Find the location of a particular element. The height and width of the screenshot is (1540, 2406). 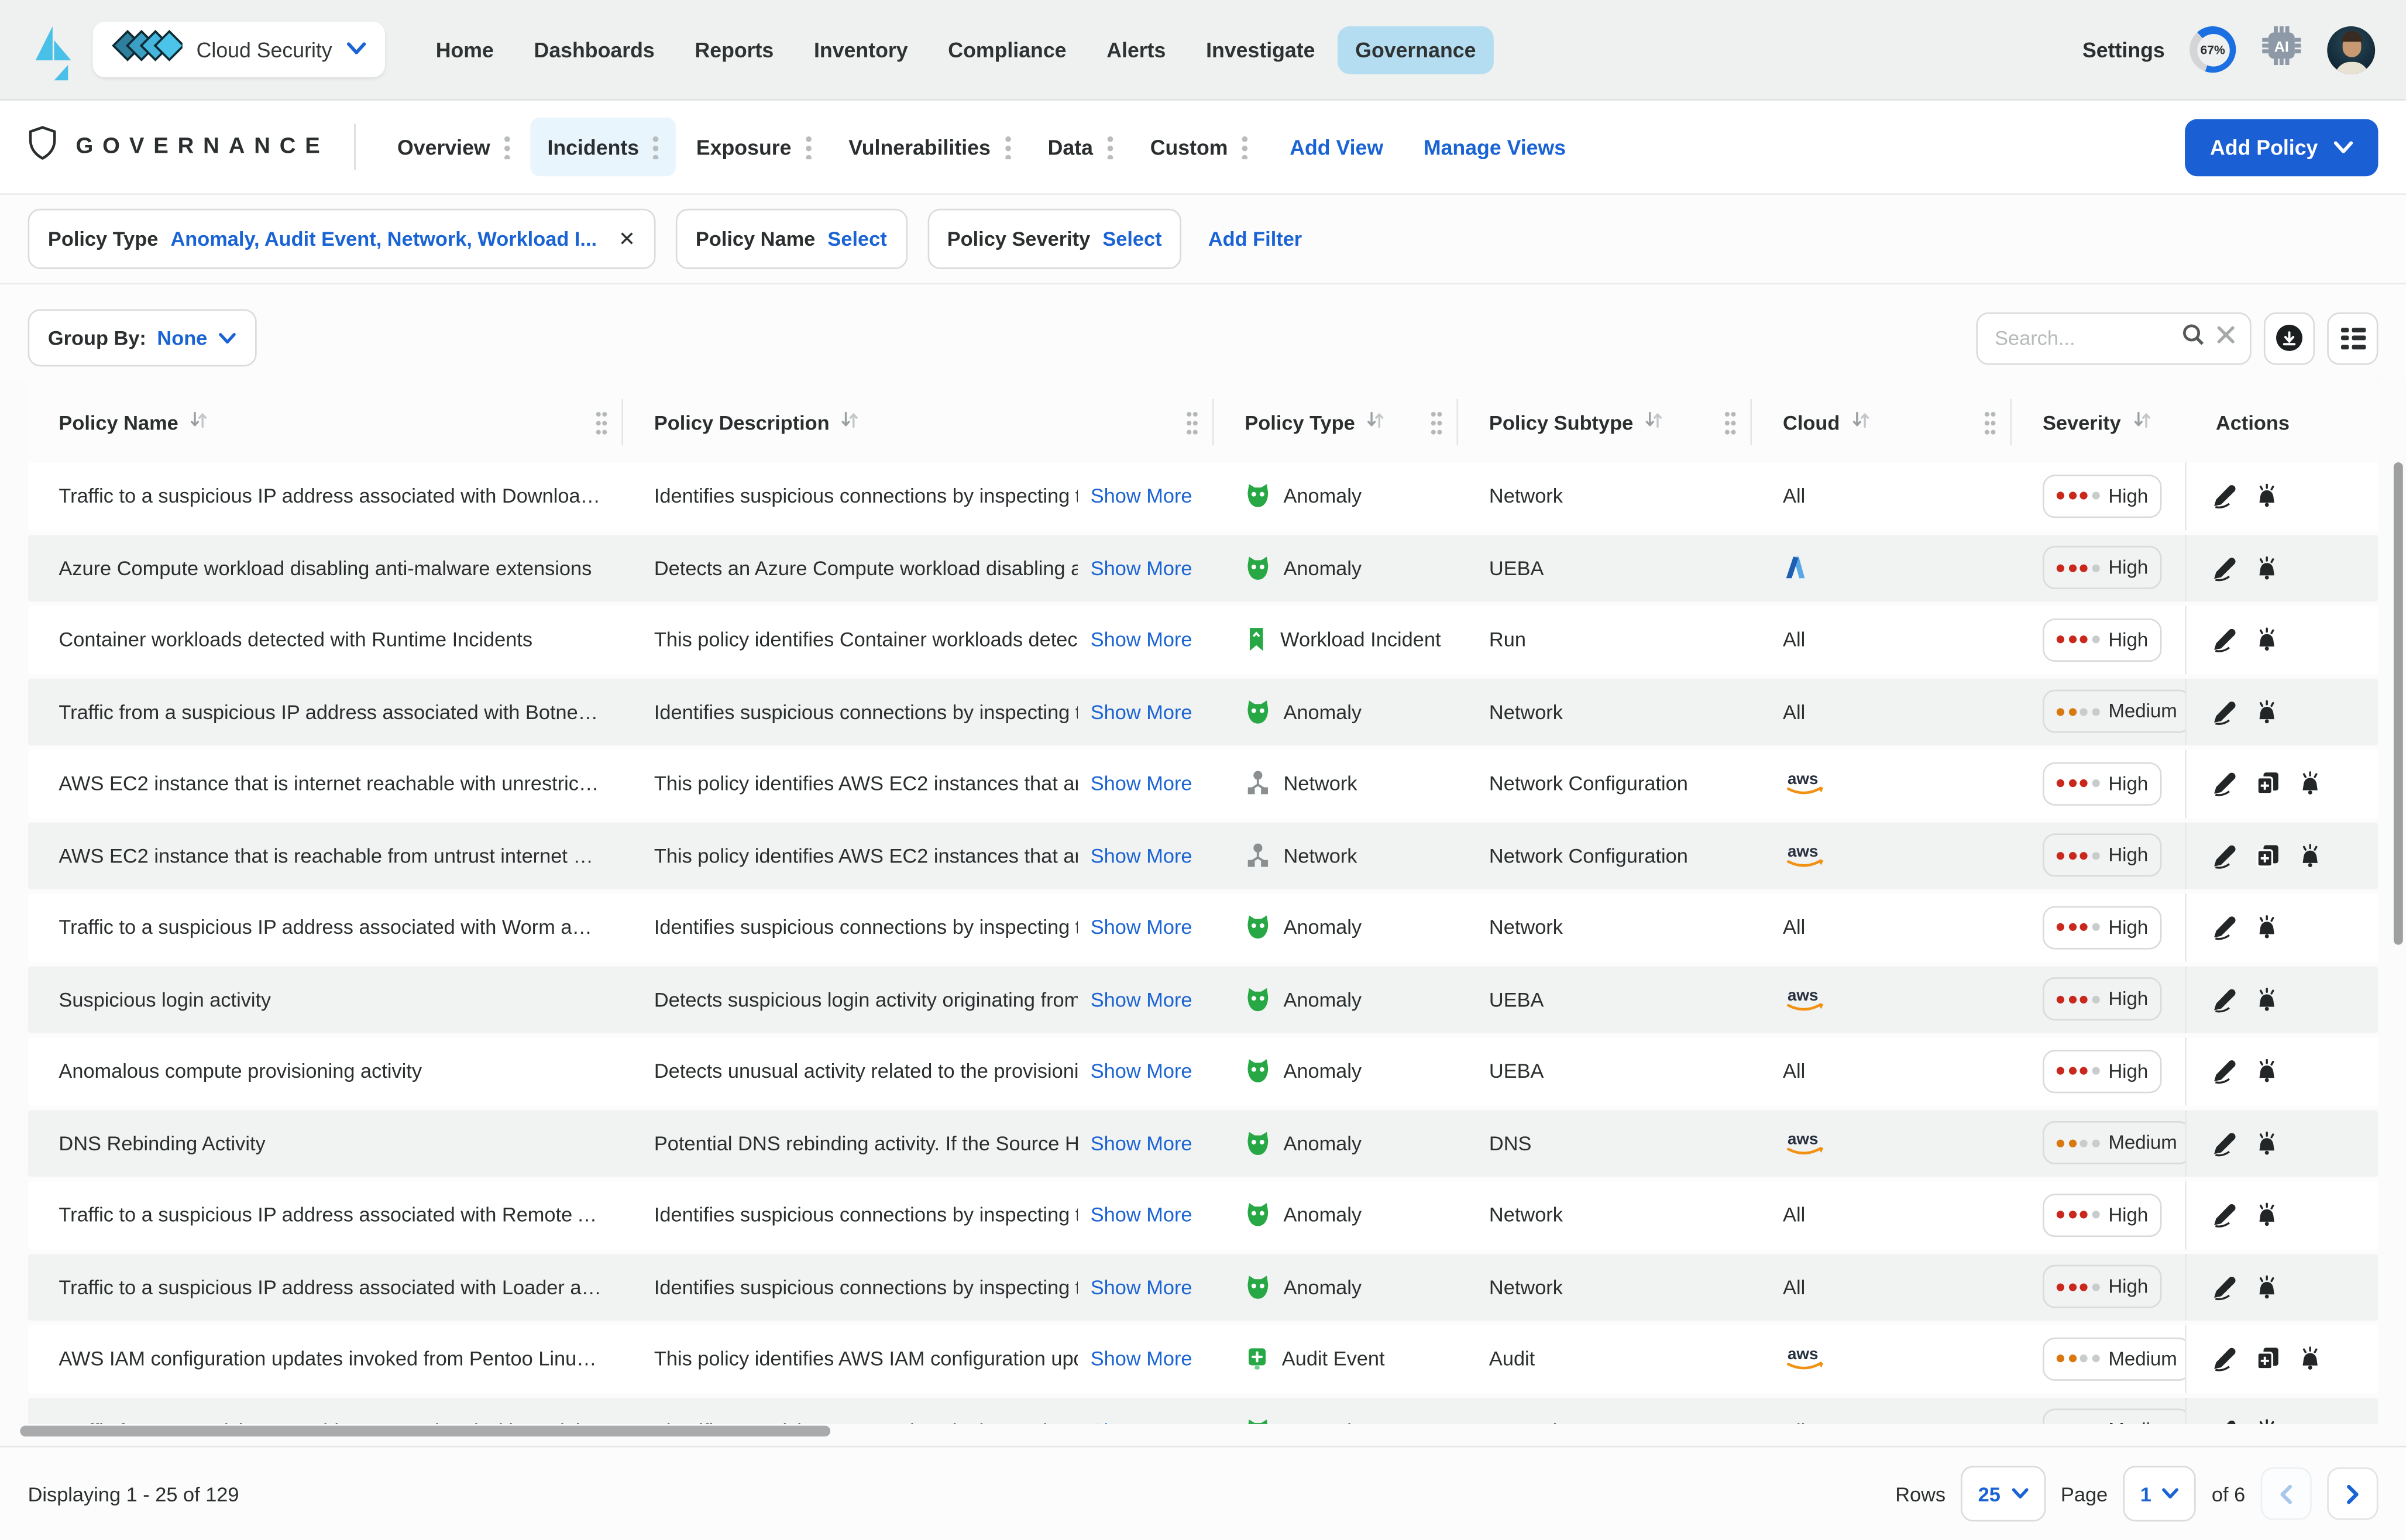

add-filter-link: Add Filter is located at coordinates (1255, 238).